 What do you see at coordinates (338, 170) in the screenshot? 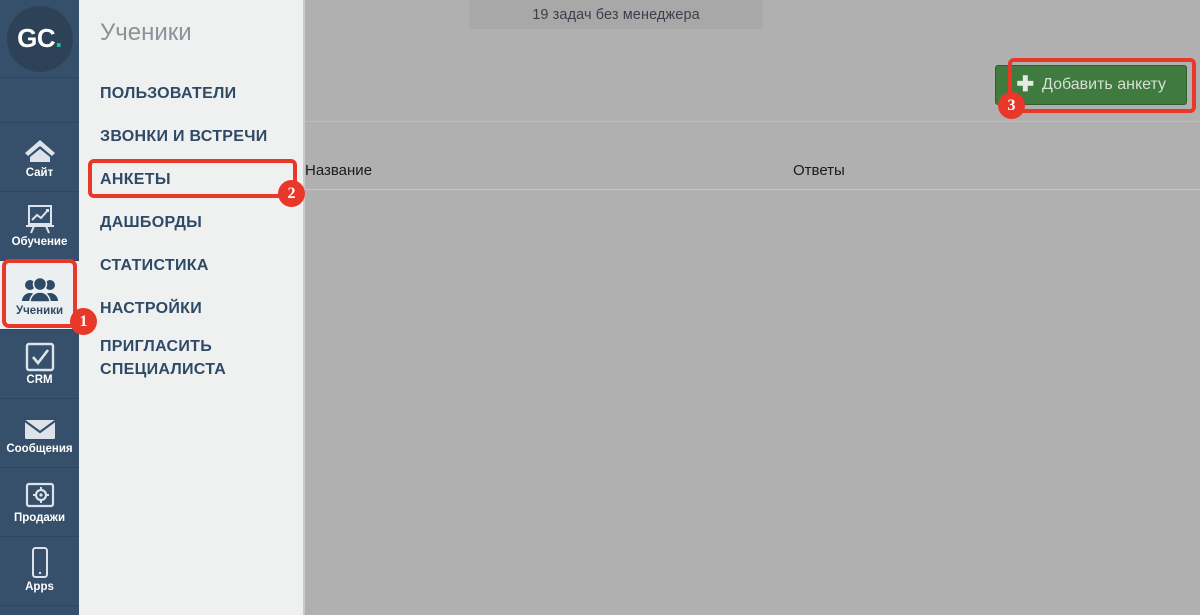
I see `column-header-name: Название` at bounding box center [338, 170].